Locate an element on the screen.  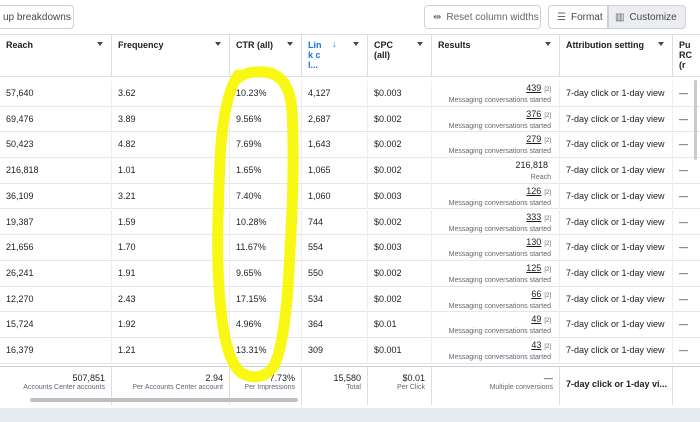
cell-link-clicks: 550 is located at coordinates (335, 273).